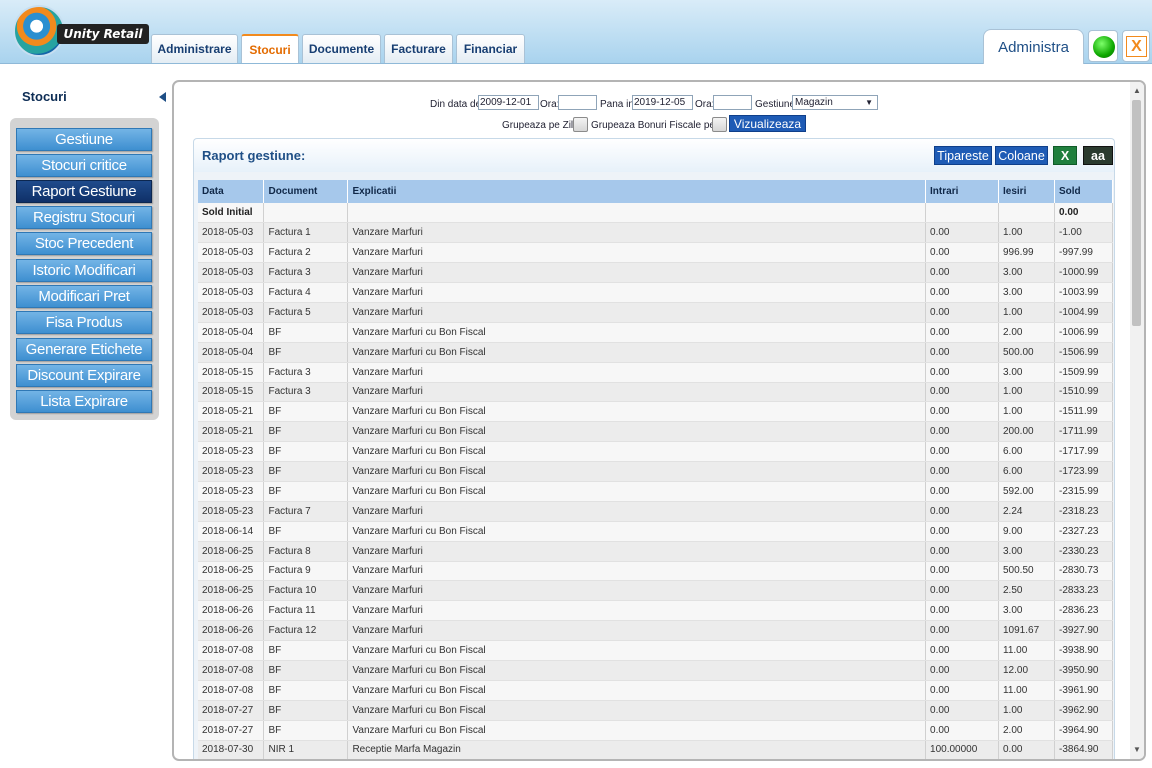 The image size is (1152, 768). Describe the element at coordinates (1021, 155) in the screenshot. I see `columns-button: Coloane` at that location.